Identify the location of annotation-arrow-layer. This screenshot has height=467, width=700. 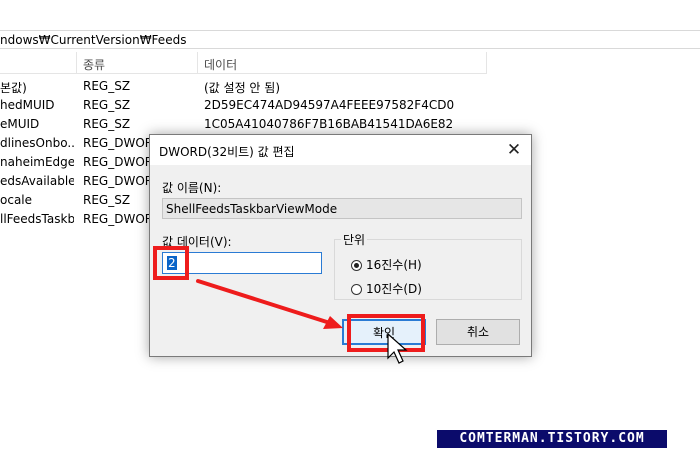
(302, 321).